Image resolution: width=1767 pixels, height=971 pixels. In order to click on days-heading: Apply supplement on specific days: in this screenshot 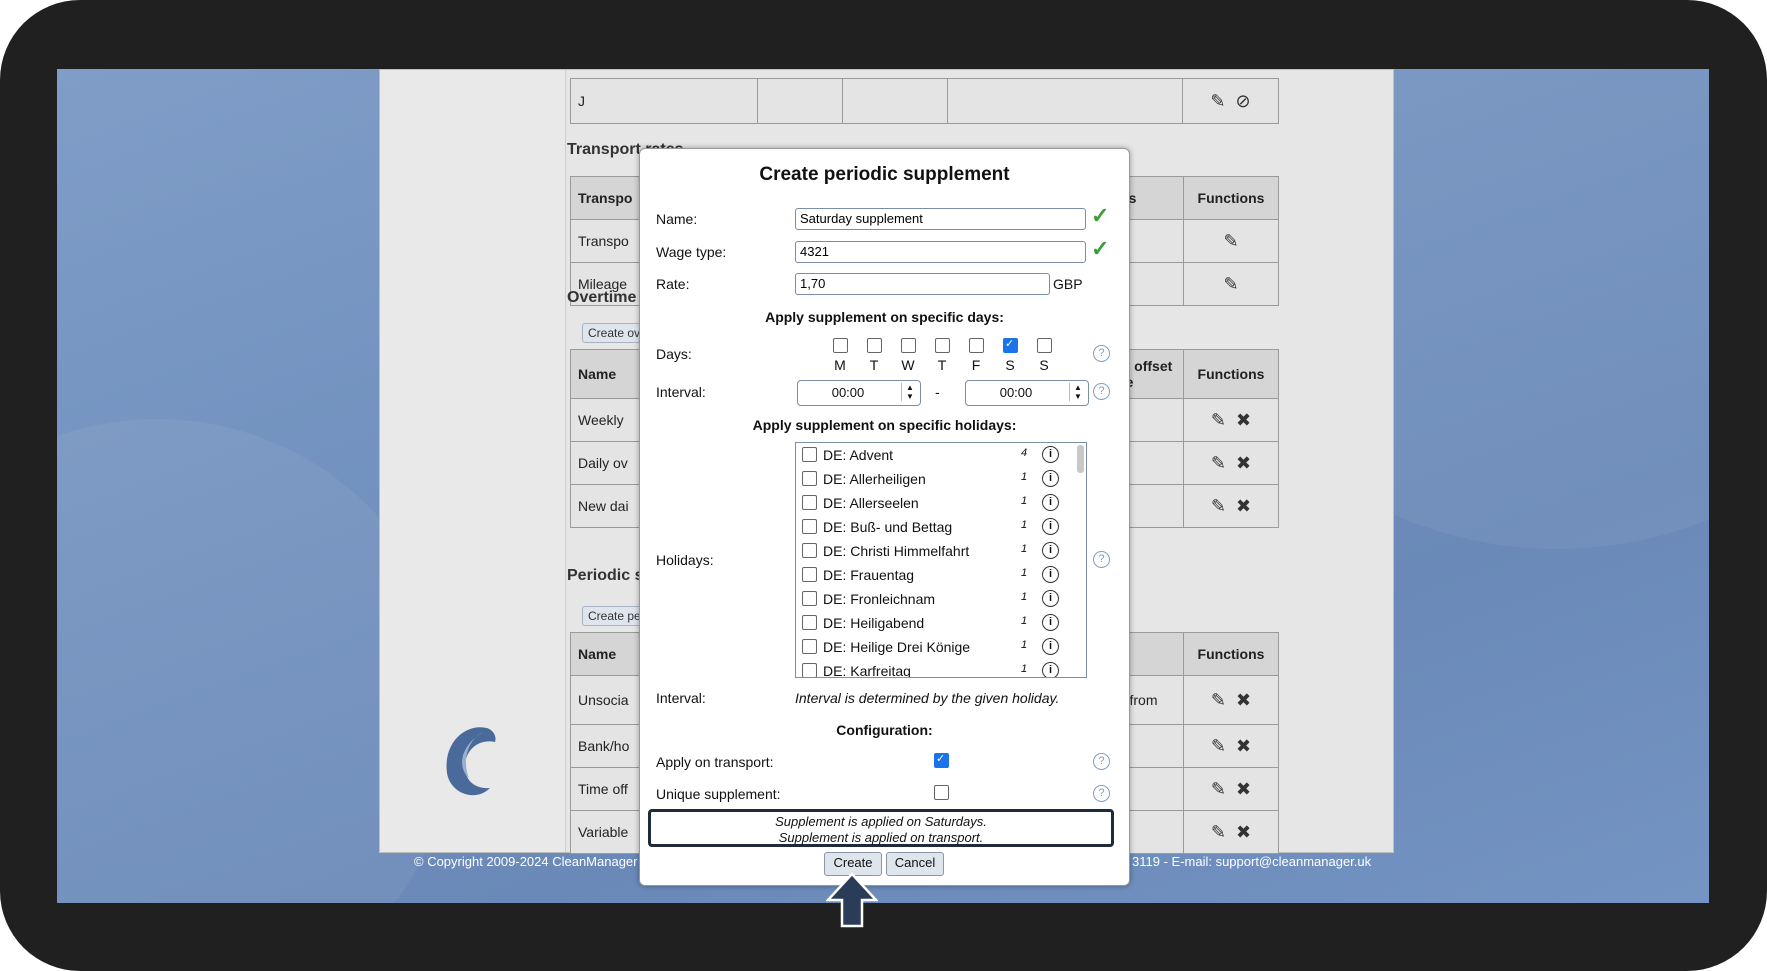, I will do `click(884, 317)`.